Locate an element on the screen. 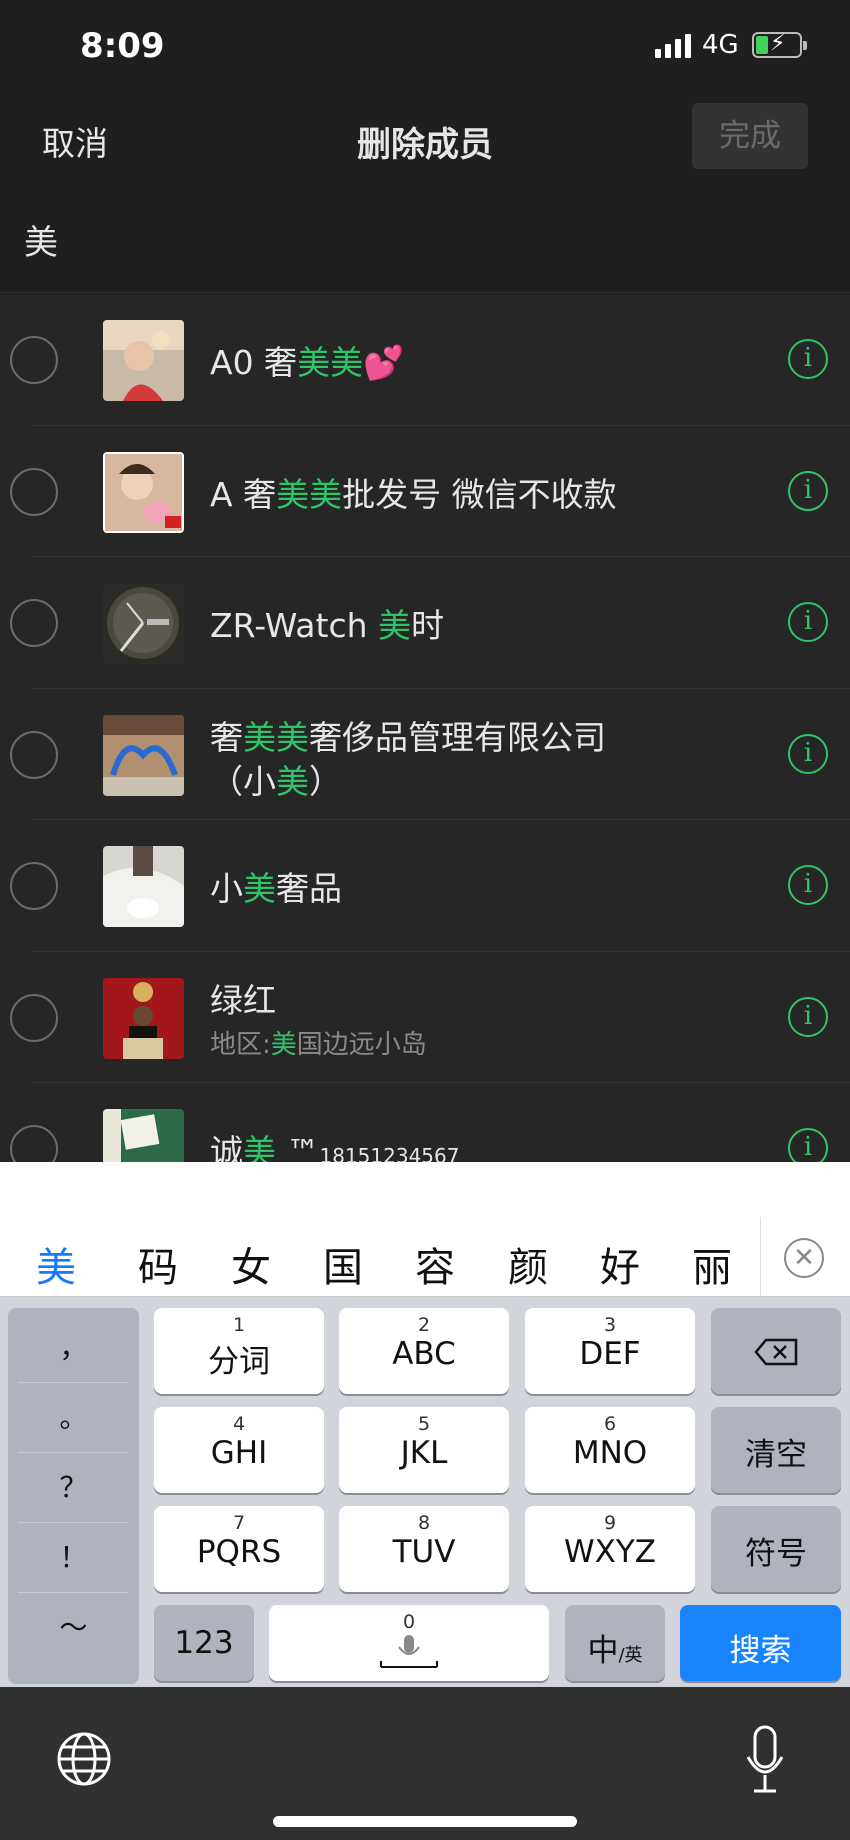  space-key: 0 is located at coordinates (409, 1643).